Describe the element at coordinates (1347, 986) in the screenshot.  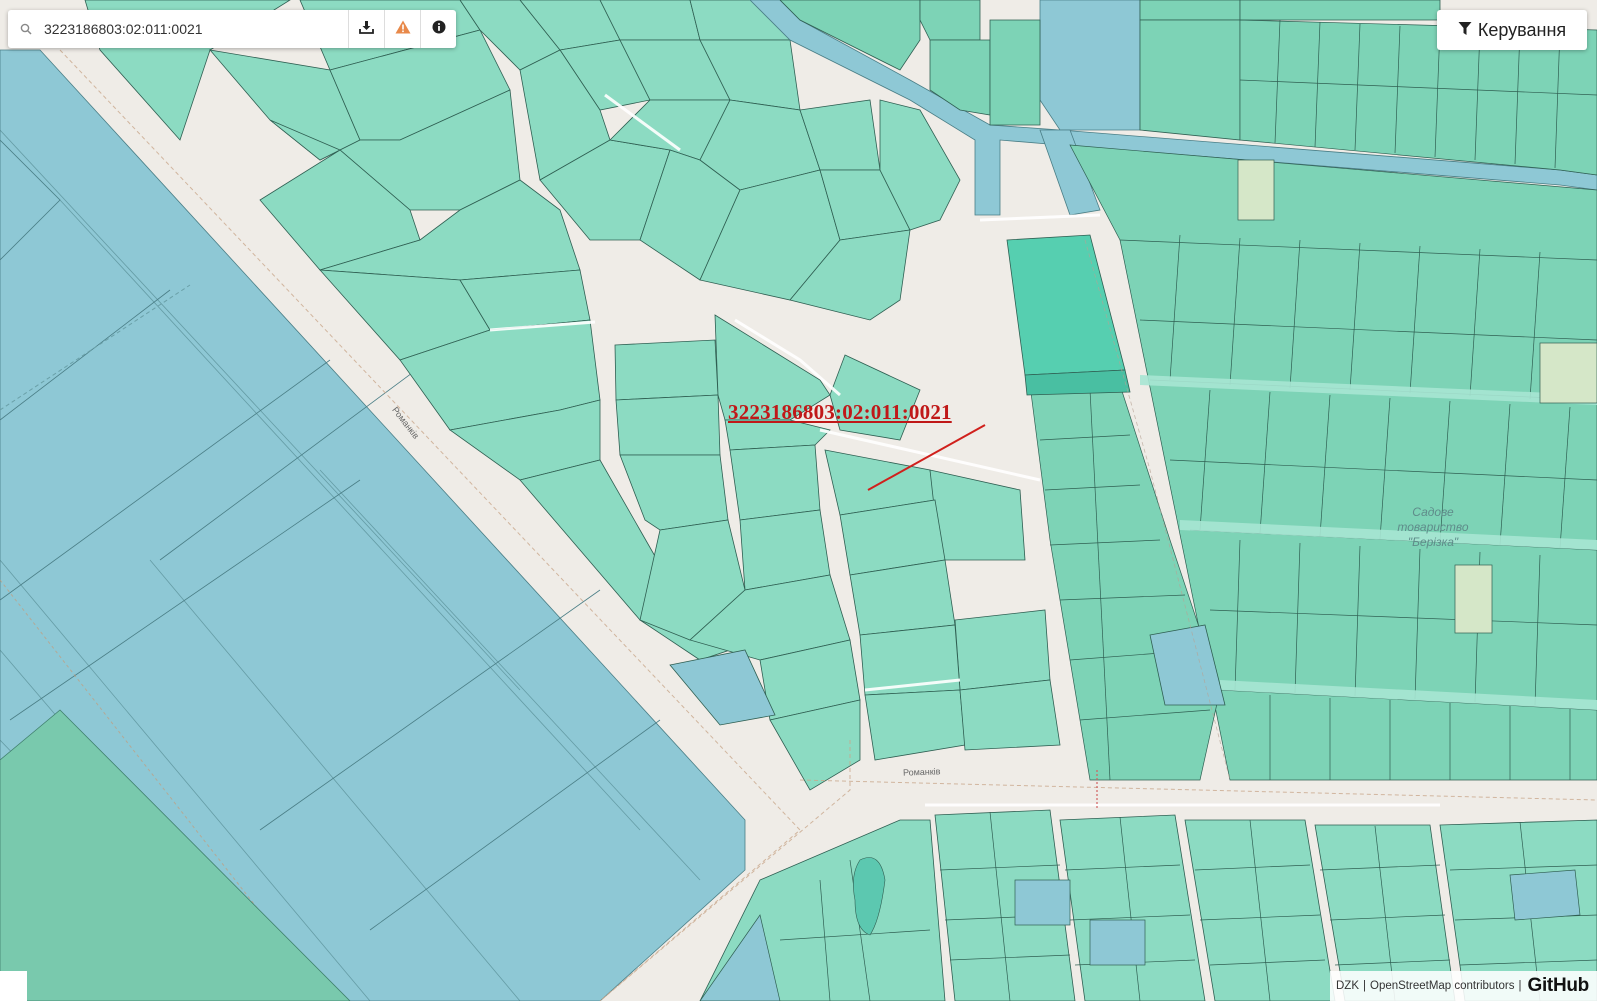
I see `attribution-dzk: DZK` at that location.